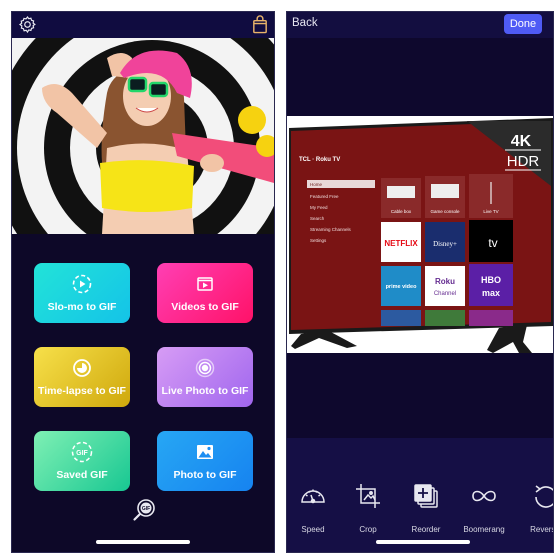  Describe the element at coordinates (317, 218) in the screenshot. I see `tv-menu-item: Search` at that location.